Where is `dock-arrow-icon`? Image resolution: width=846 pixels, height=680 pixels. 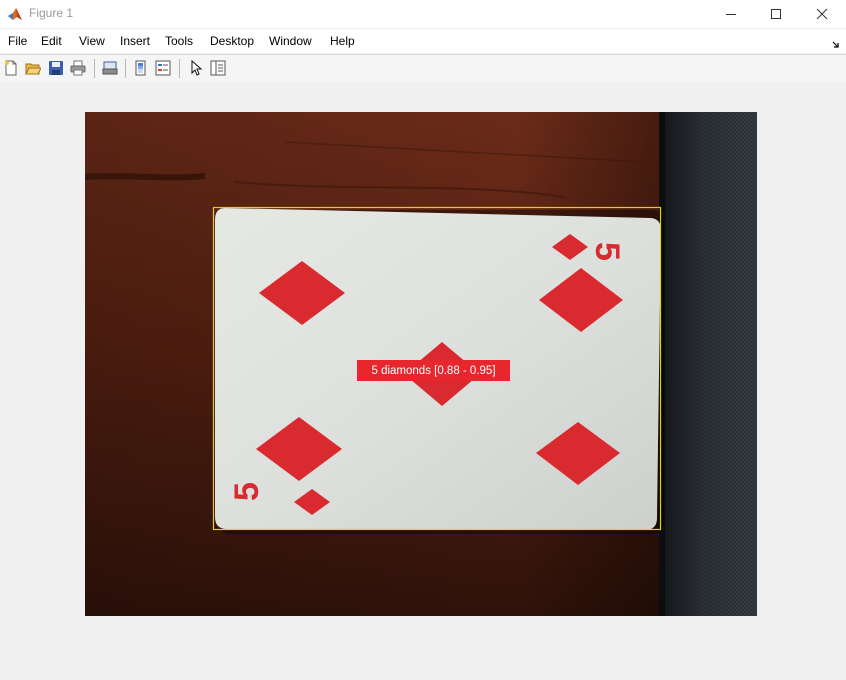
dock-arrow-icon is located at coordinates (836, 45).